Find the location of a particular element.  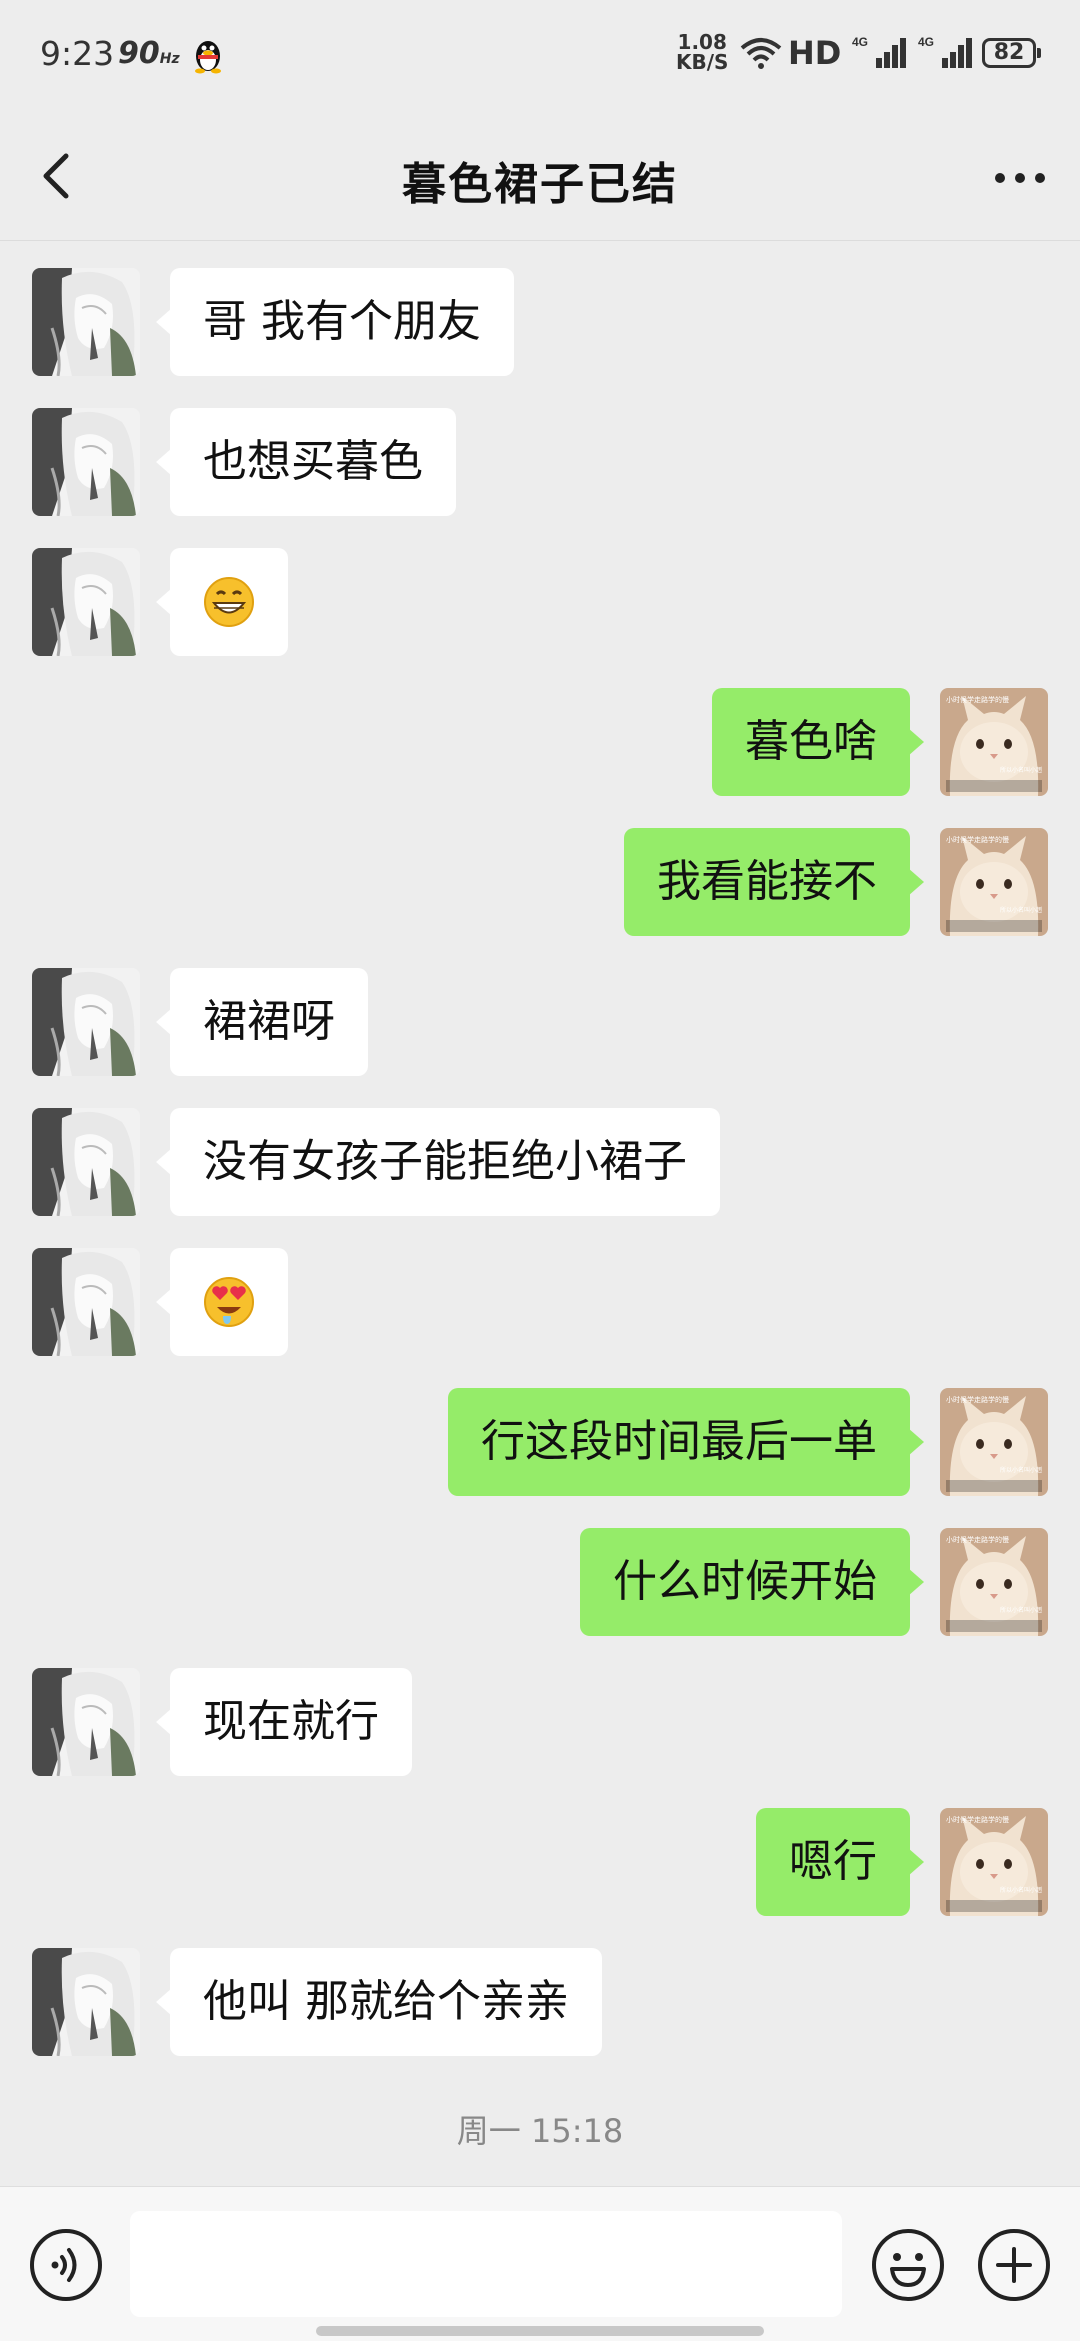

input-bar is located at coordinates (540, 2263).